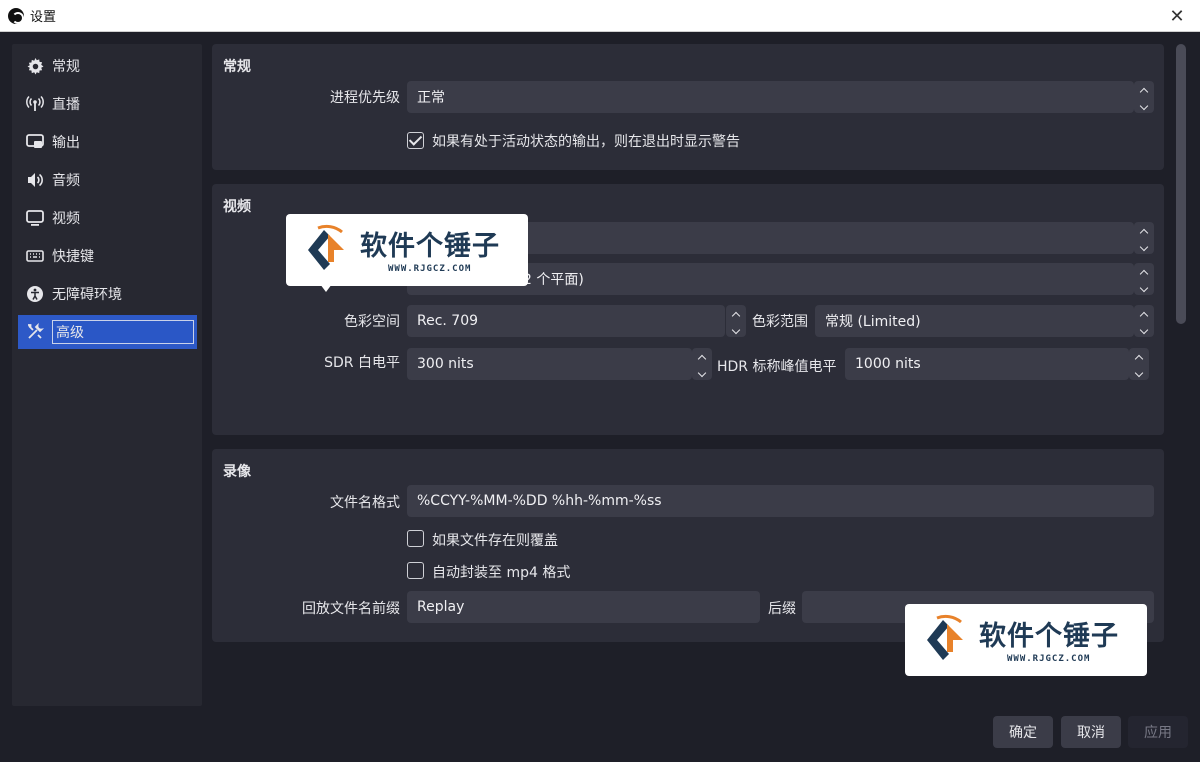 The width and height of the screenshot is (1200, 762). Describe the element at coordinates (372, 322) in the screenshot. I see `color-space-label: 色彩空间` at that location.